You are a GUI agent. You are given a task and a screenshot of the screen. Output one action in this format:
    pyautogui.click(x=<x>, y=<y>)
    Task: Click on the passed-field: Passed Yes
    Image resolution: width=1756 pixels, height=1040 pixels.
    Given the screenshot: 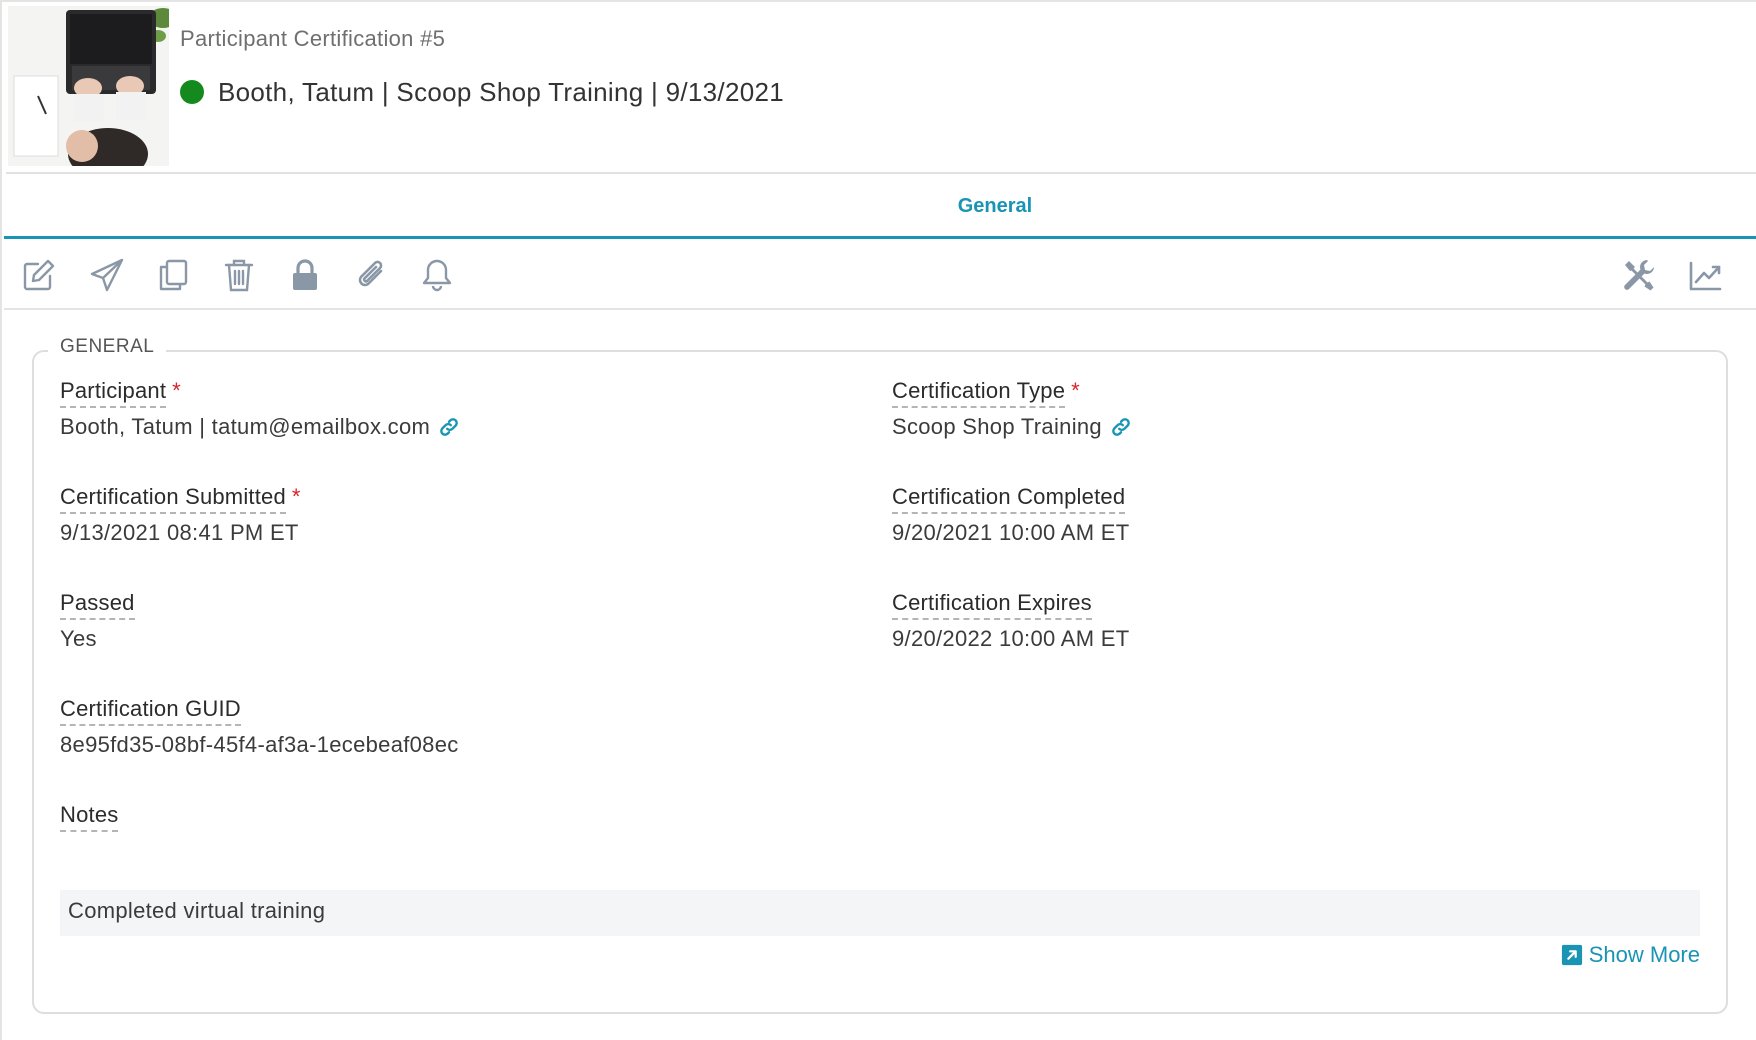 What is the action you would take?
    pyautogui.click(x=97, y=621)
    